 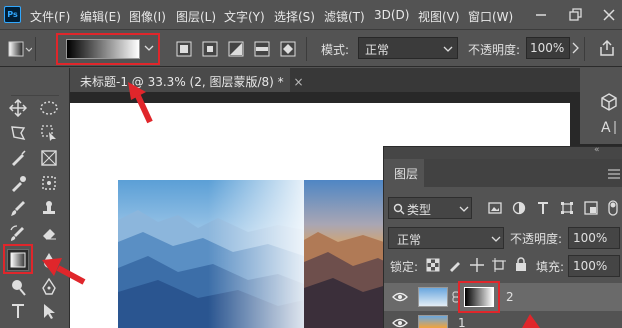 I want to click on arrow-to-gradient-picker, so click(x=140, y=103).